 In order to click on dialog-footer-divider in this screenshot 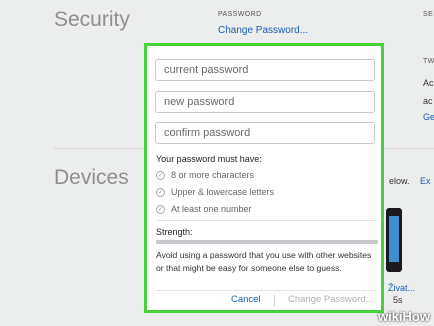, I will do `click(266, 290)`.